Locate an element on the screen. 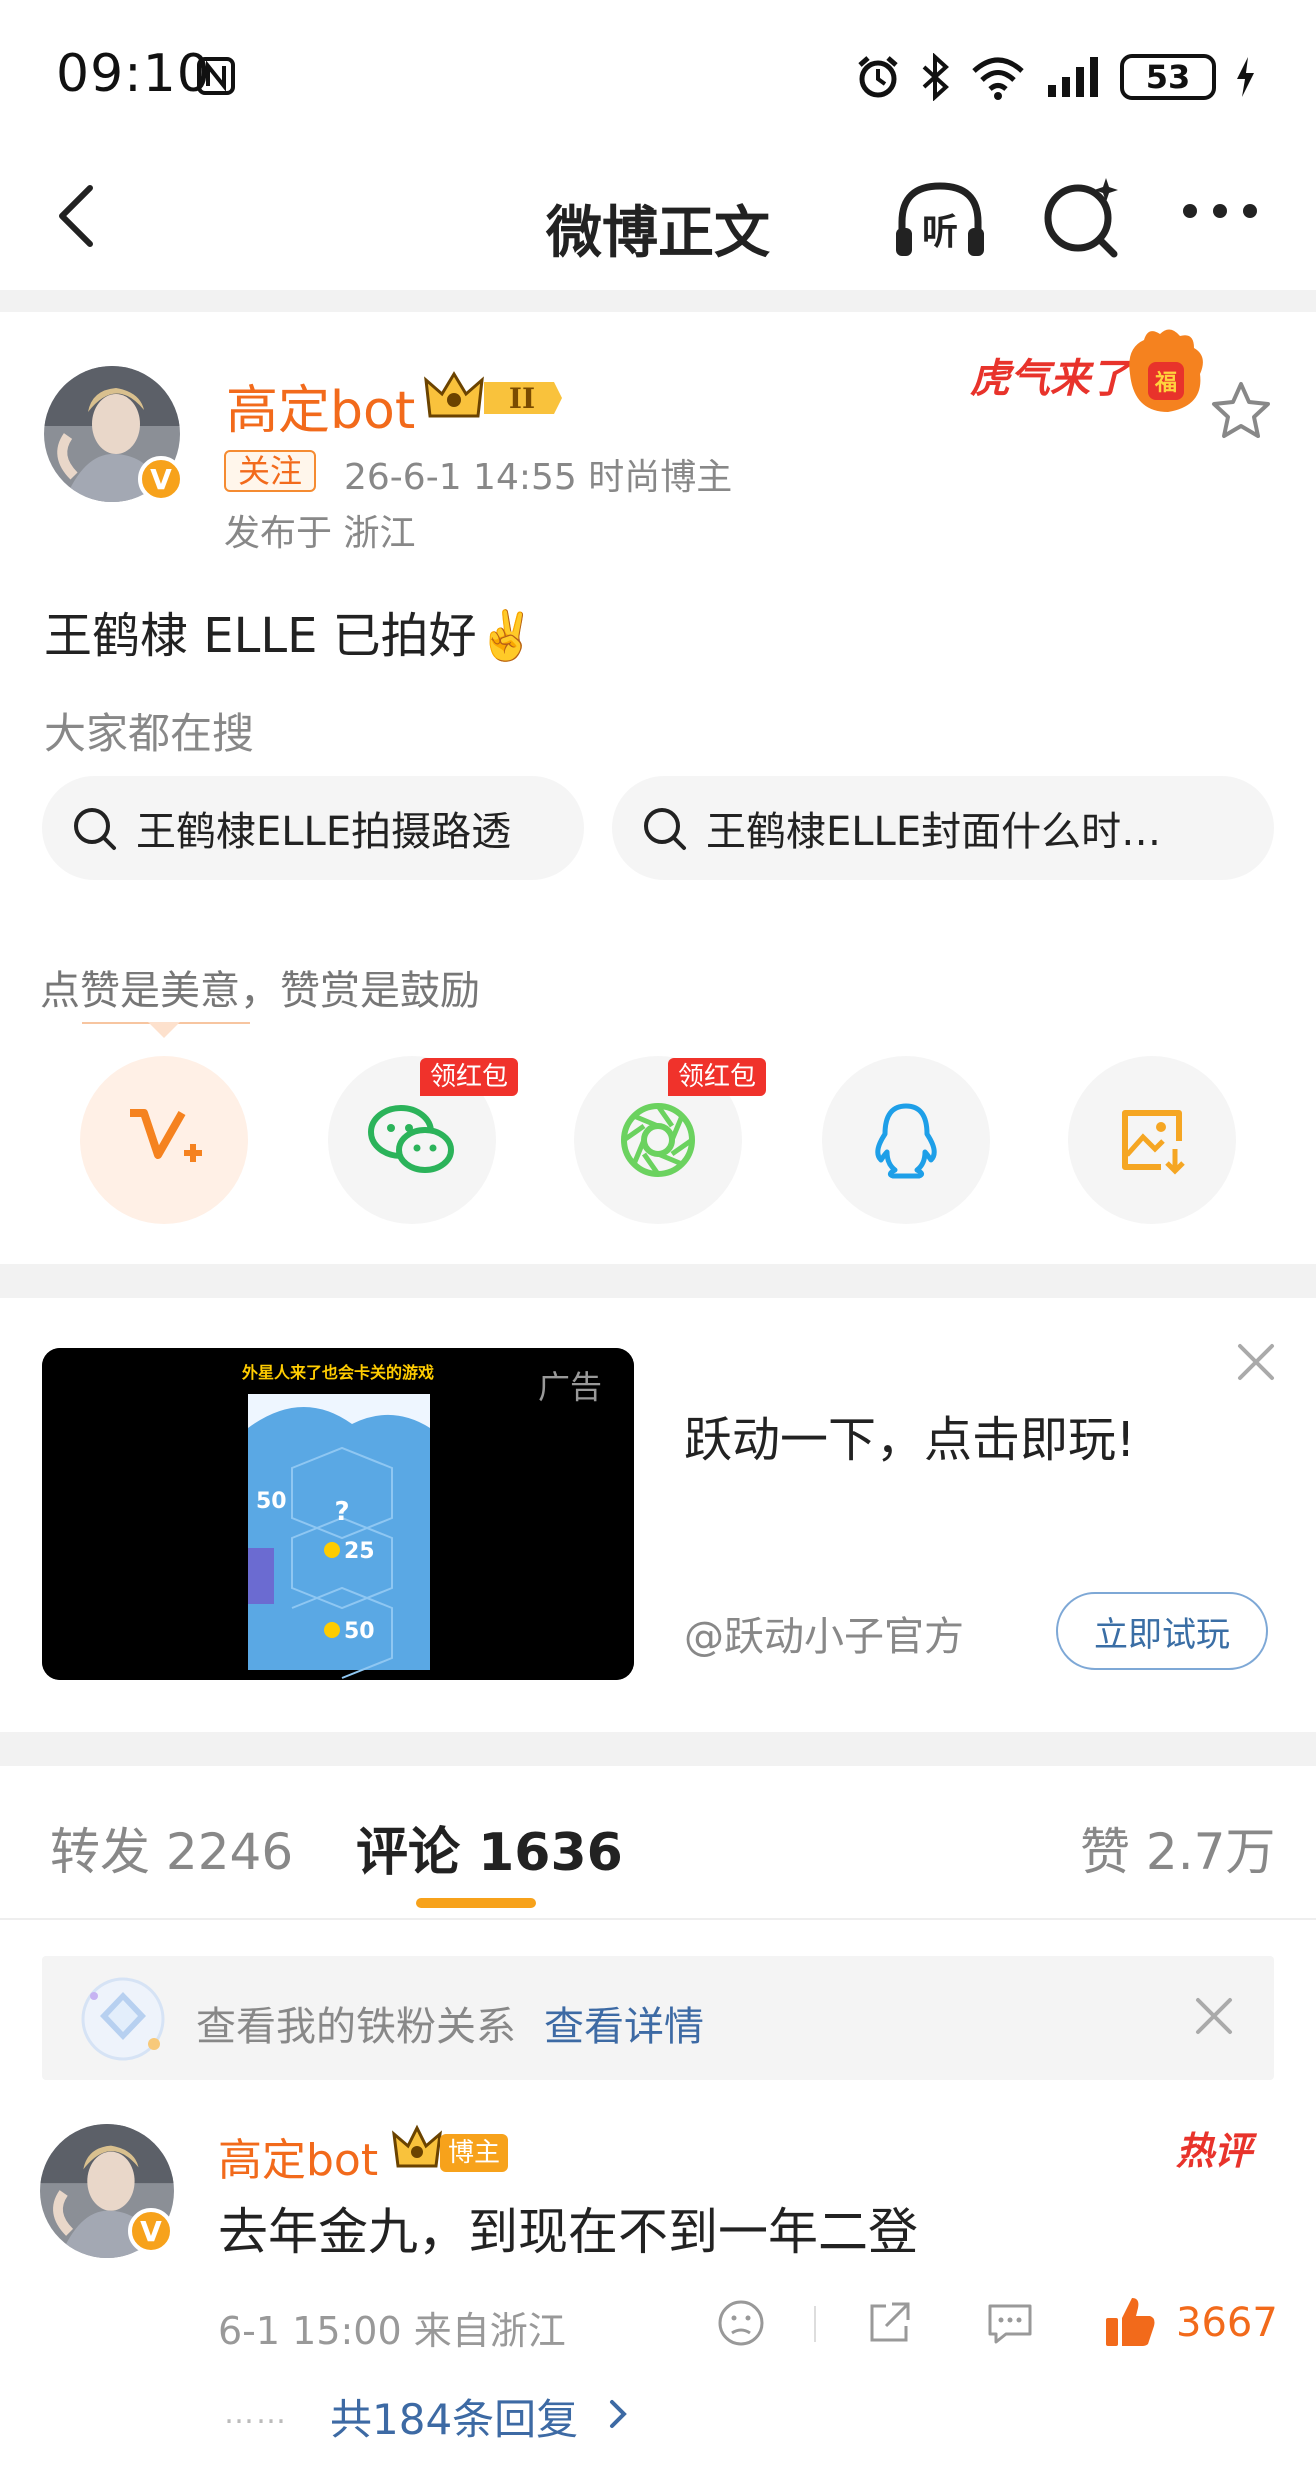  ai-search-icon is located at coordinates (1082, 219).